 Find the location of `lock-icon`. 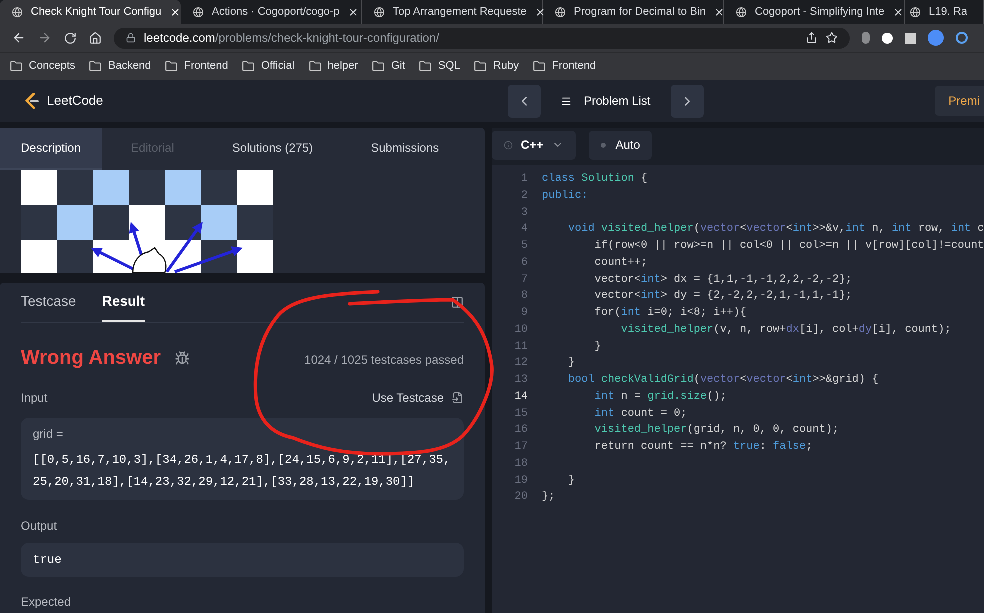

lock-icon is located at coordinates (131, 38).